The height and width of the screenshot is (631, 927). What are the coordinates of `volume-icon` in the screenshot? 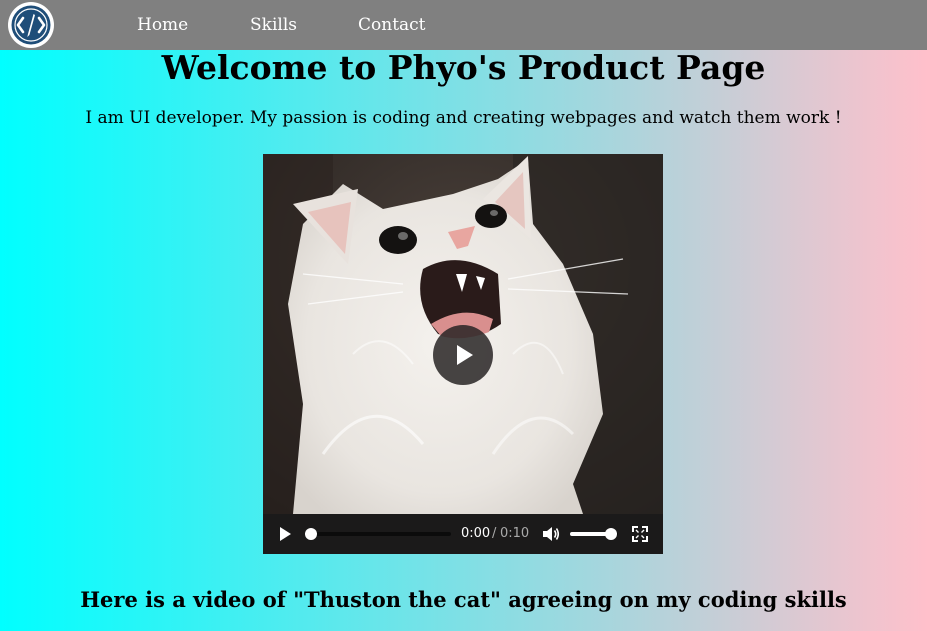 It's located at (551, 534).